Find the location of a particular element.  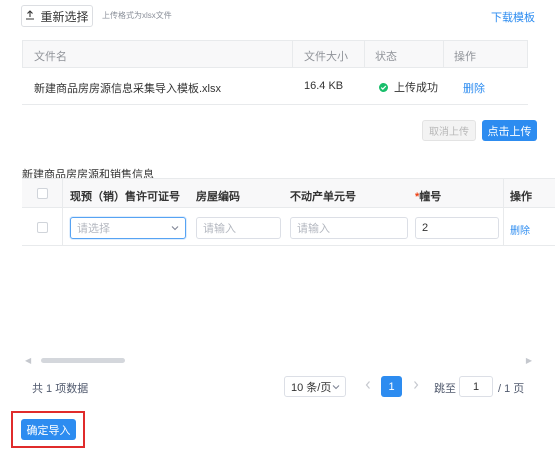

permit-header: 现预（销）售许可证号 is located at coordinates (125, 197).